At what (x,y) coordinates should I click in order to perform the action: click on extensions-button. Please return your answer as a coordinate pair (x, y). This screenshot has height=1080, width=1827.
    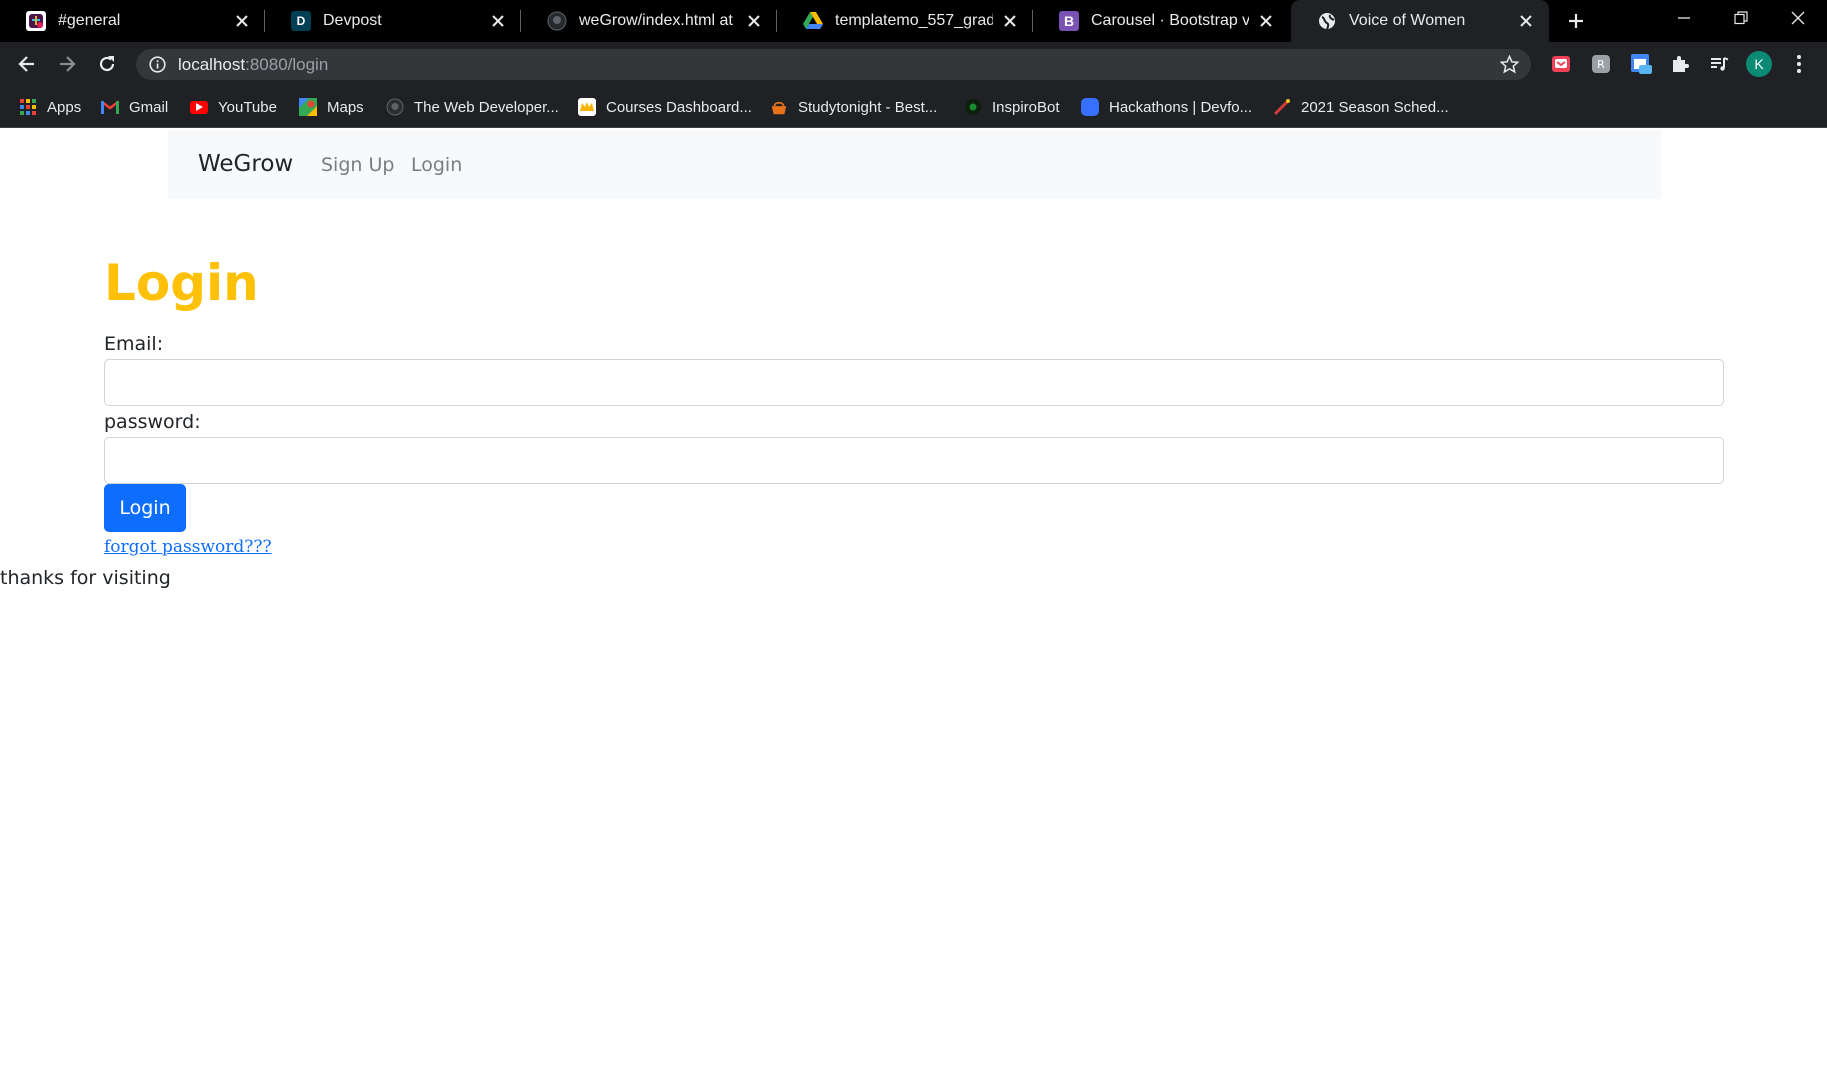
    Looking at the image, I should click on (1680, 64).